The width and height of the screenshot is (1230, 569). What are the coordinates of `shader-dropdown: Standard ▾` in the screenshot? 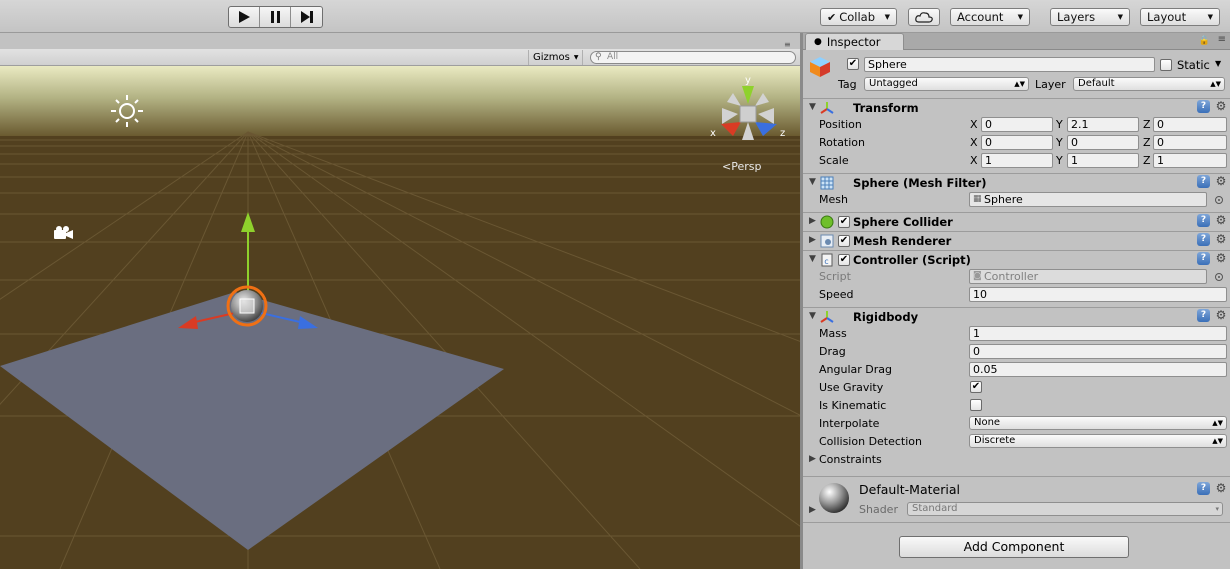 It's located at (1065, 509).